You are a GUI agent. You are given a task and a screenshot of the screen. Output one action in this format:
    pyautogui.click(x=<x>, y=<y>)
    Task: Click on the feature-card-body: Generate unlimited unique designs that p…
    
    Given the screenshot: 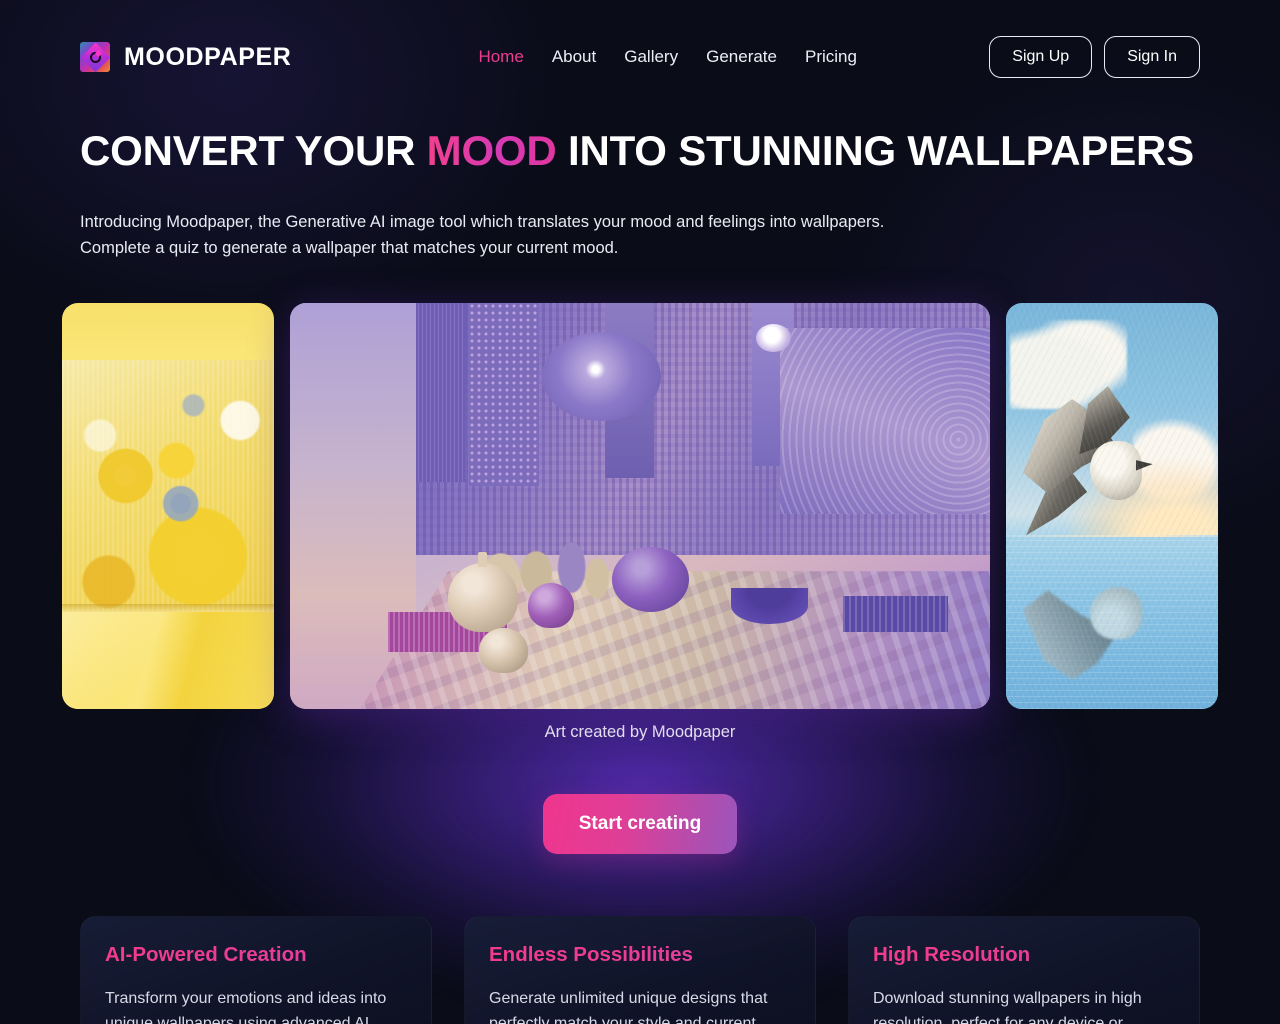 What is the action you would take?
    pyautogui.click(x=628, y=1007)
    